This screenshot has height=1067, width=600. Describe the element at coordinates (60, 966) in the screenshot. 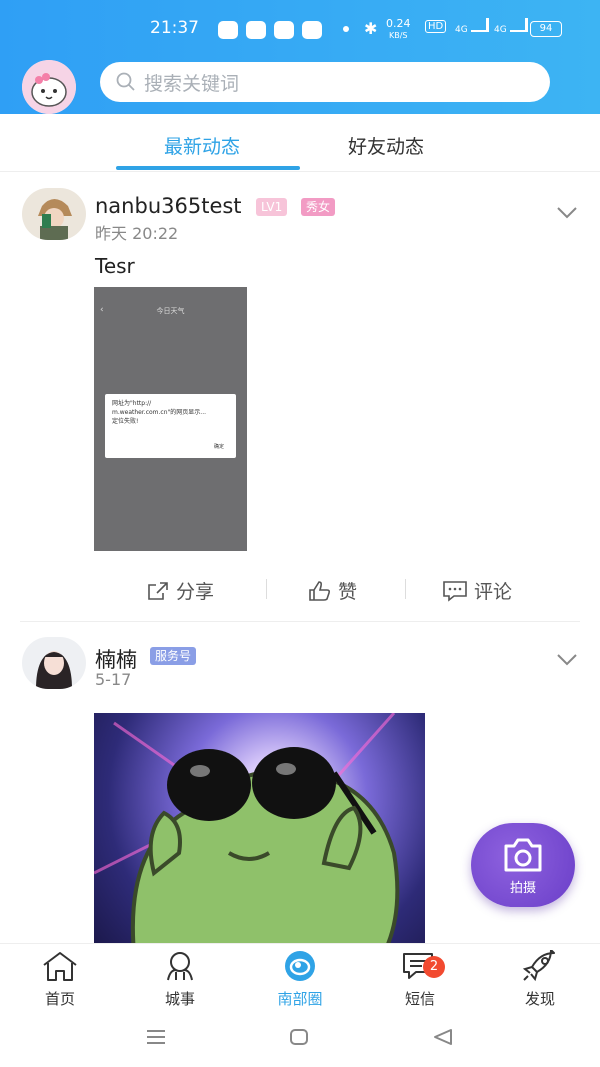

I see `home-icon` at that location.